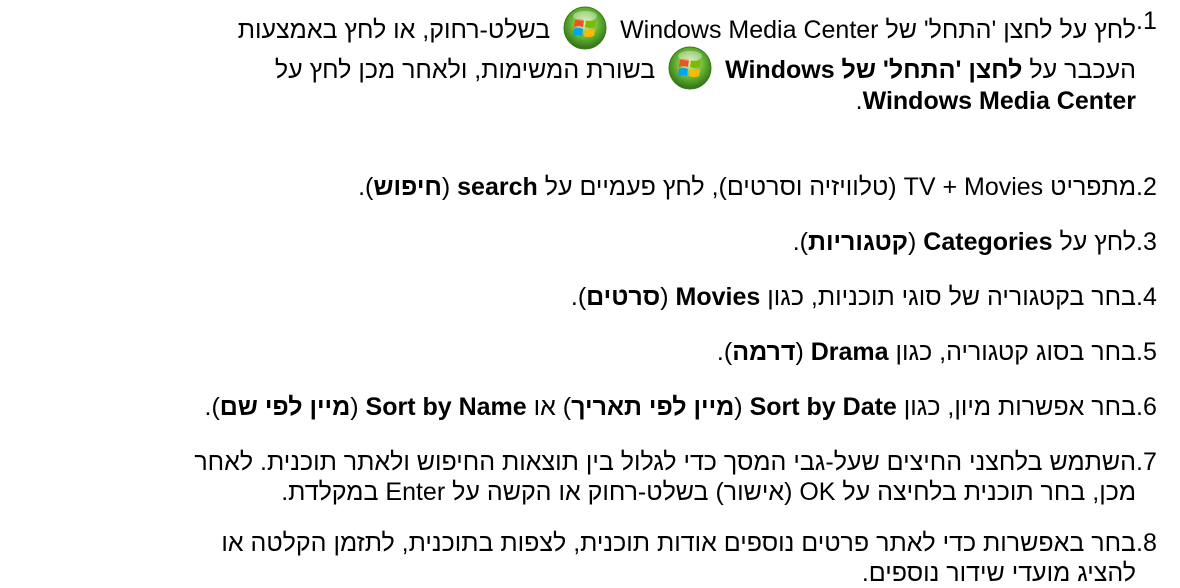  I want to click on step-text-bold: מיין לפי תאריך, so click(653, 407).